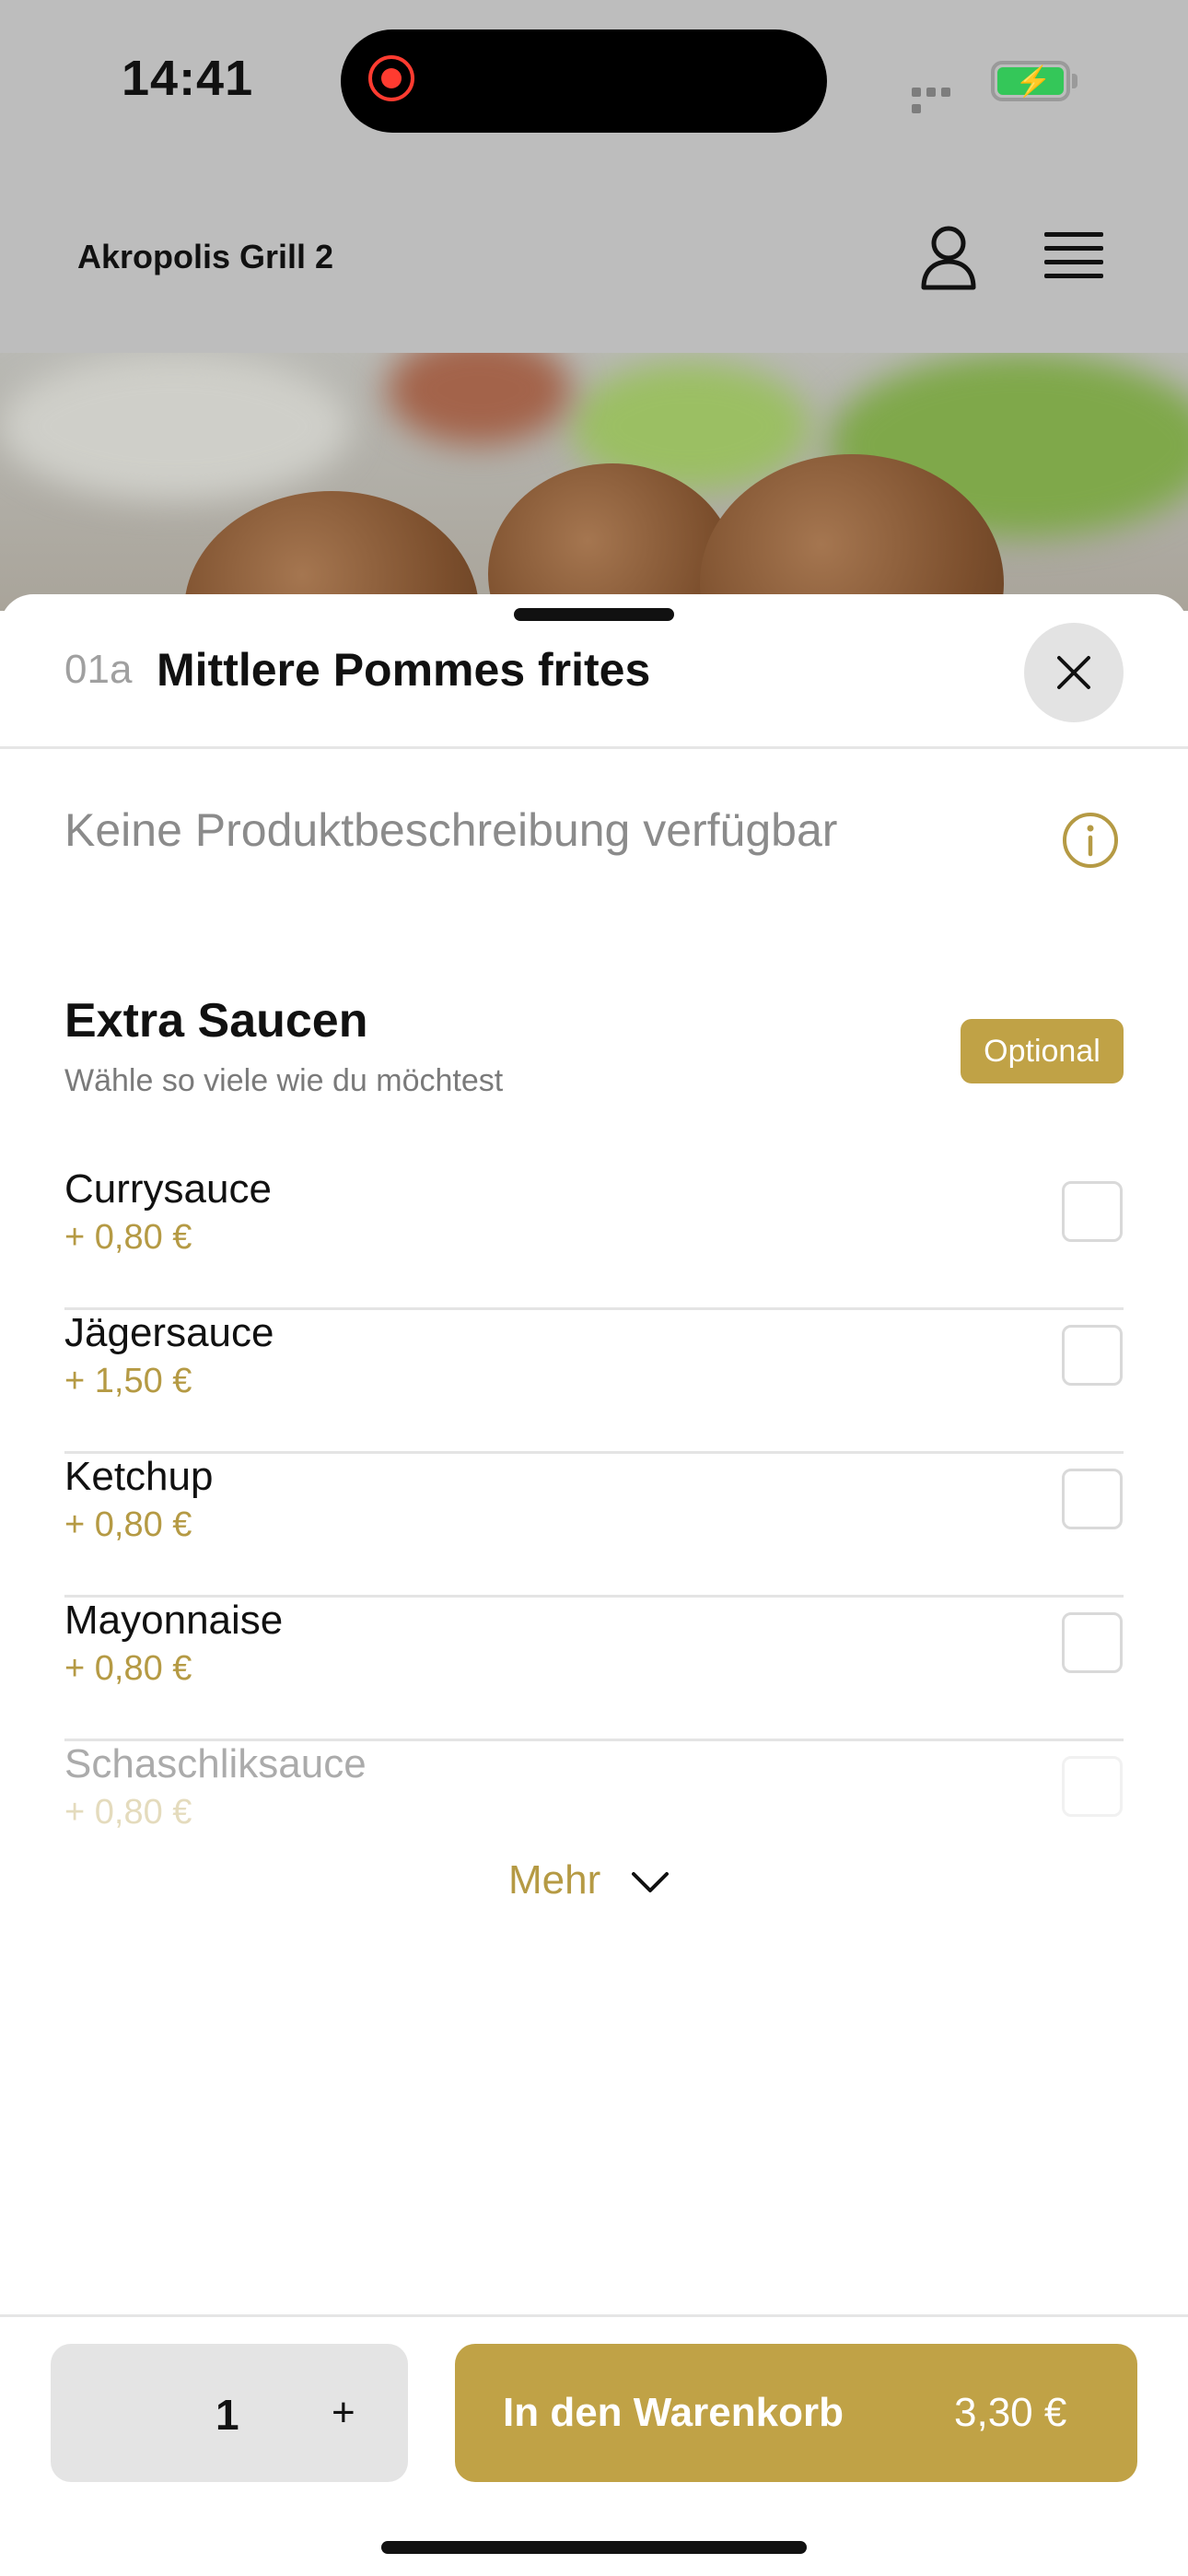 This screenshot has width=1188, height=2576. What do you see at coordinates (1042, 1051) in the screenshot?
I see `optional-badge: Optional` at bounding box center [1042, 1051].